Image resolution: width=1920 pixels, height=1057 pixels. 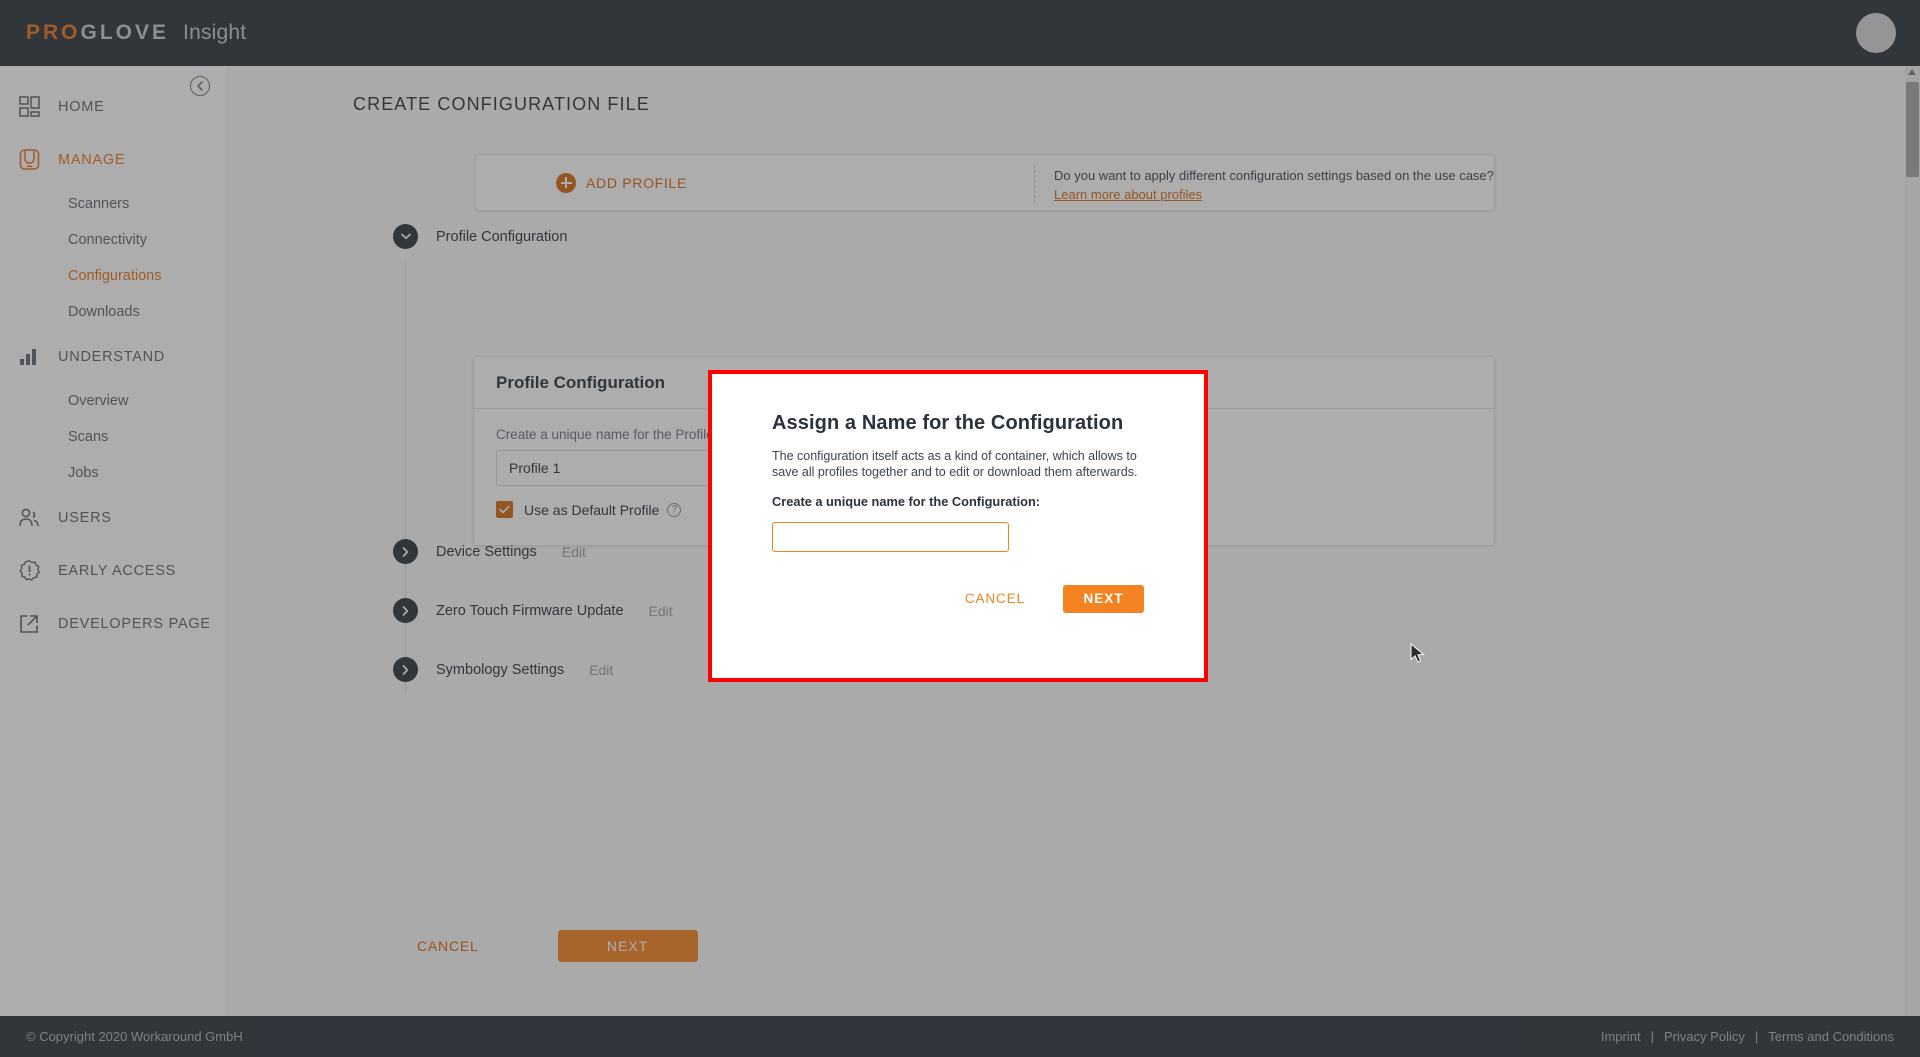 I want to click on configuration-name-input, so click(x=890, y=537).